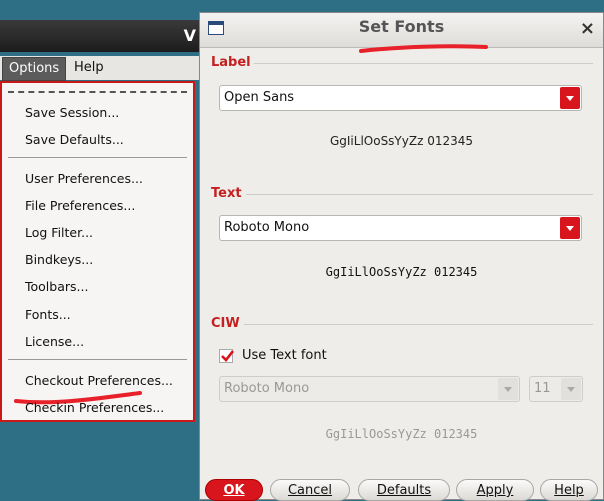 The width and height of the screenshot is (604, 501). What do you see at coordinates (404, 490) in the screenshot?
I see `defaults-button: Defaults` at bounding box center [404, 490].